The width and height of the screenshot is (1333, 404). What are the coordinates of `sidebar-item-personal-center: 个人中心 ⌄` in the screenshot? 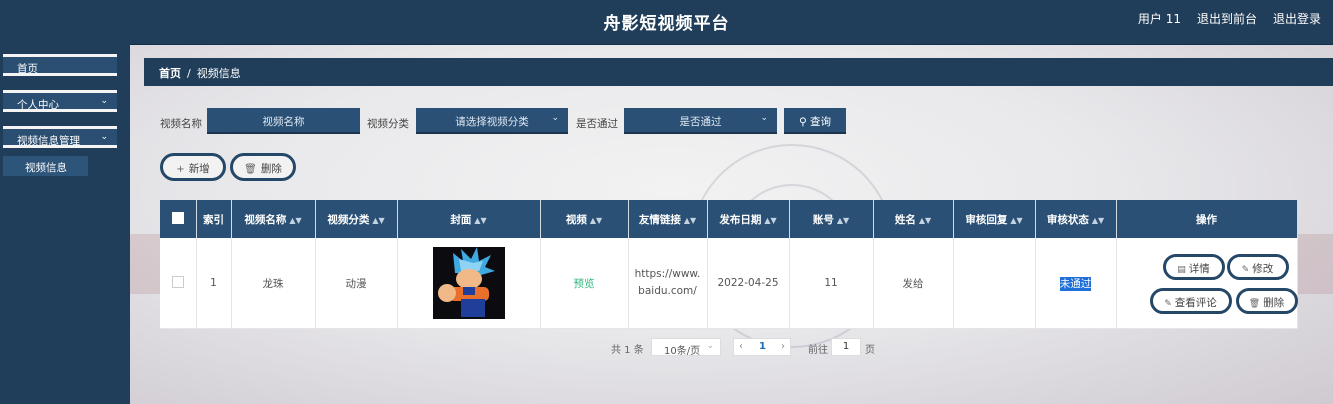 It's located at (60, 101).